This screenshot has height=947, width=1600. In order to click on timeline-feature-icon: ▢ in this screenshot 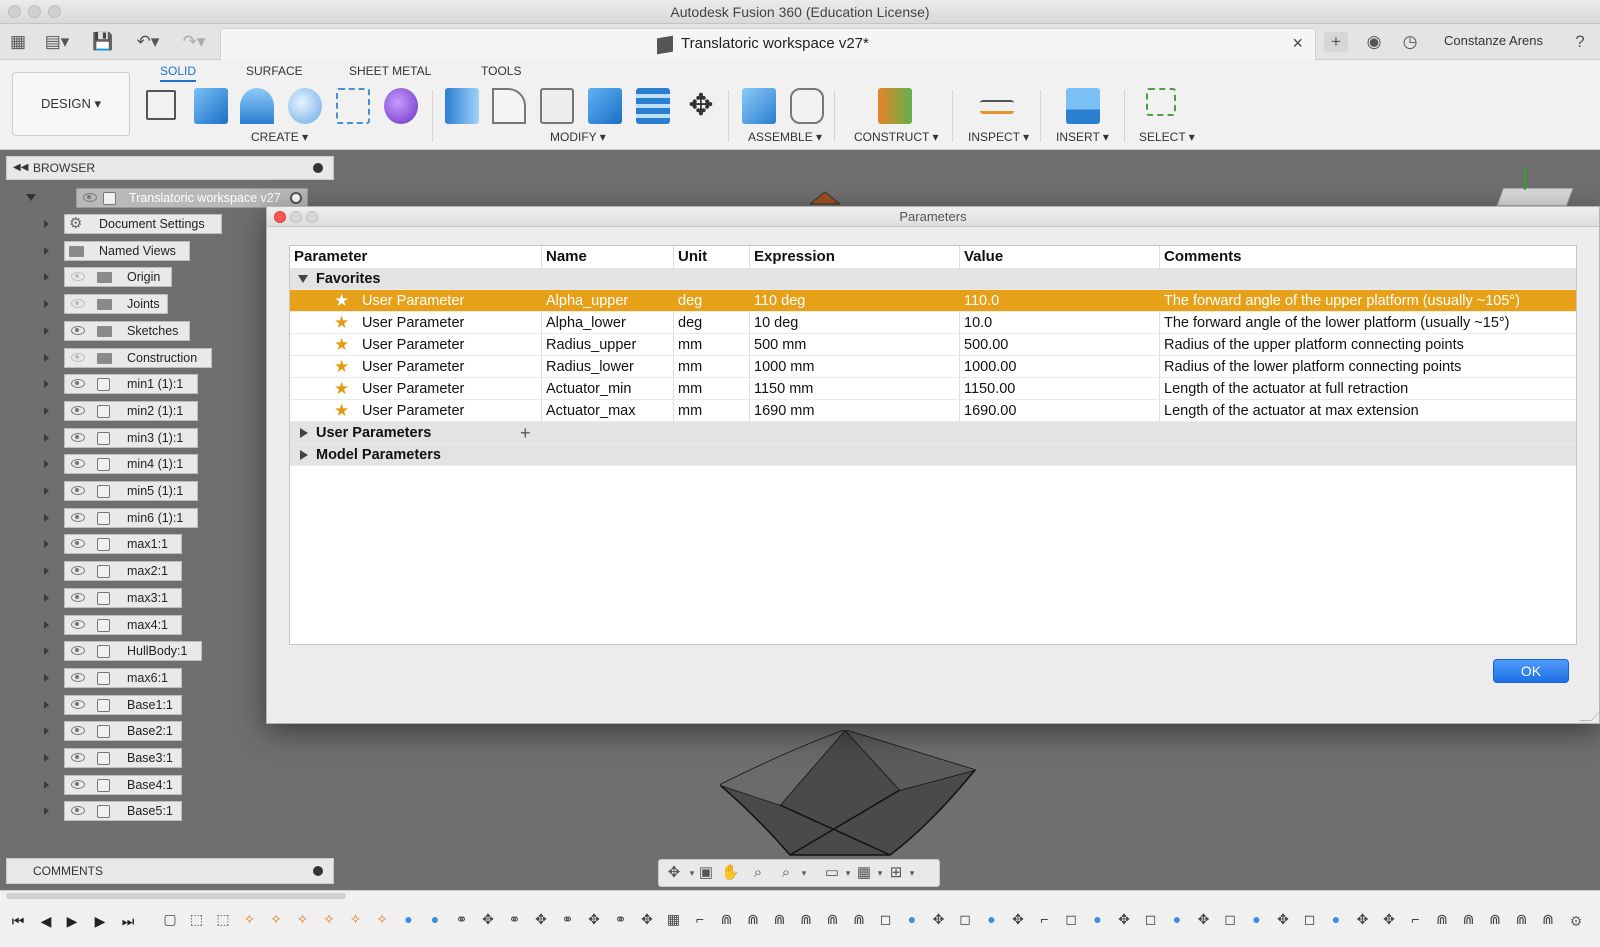, I will do `click(170, 919)`.